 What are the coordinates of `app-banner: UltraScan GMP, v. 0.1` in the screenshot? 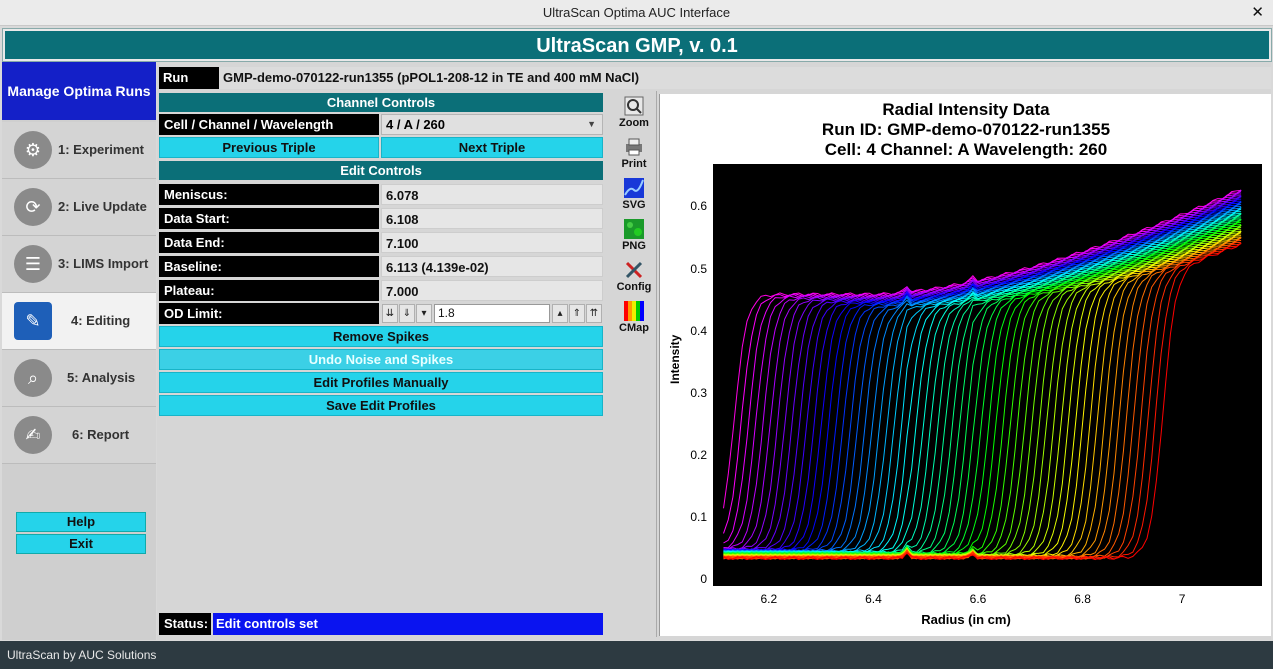 It's located at (637, 45).